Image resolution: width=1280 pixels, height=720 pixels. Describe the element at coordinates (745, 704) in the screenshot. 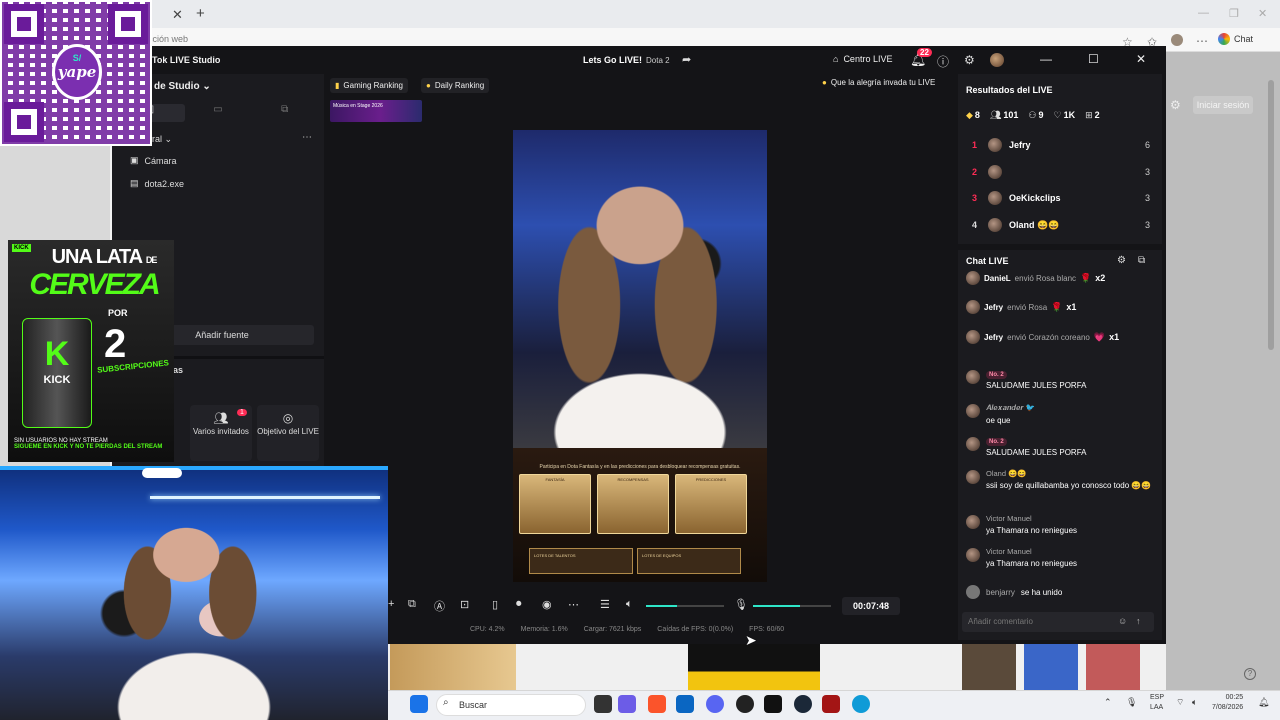

I see `obs-icon` at that location.